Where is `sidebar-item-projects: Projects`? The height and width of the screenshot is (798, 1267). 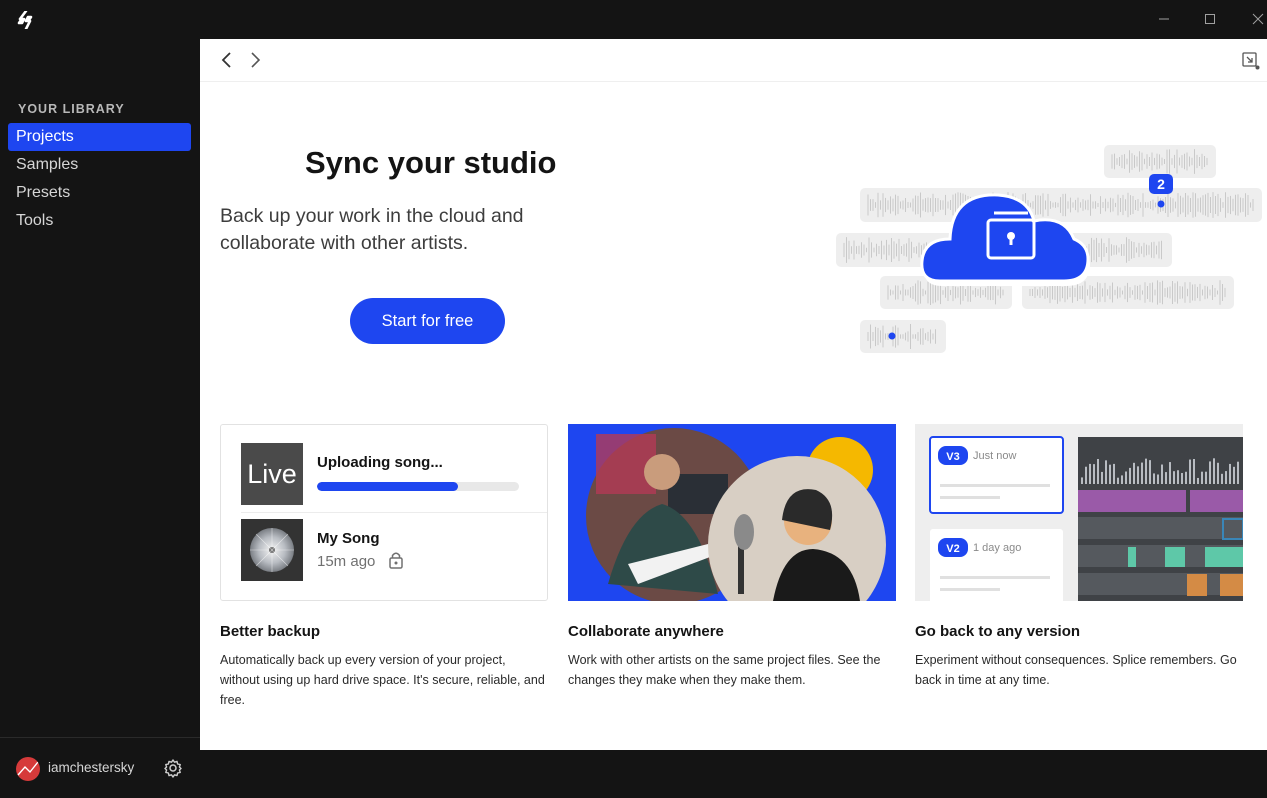 sidebar-item-projects: Projects is located at coordinates (99, 137).